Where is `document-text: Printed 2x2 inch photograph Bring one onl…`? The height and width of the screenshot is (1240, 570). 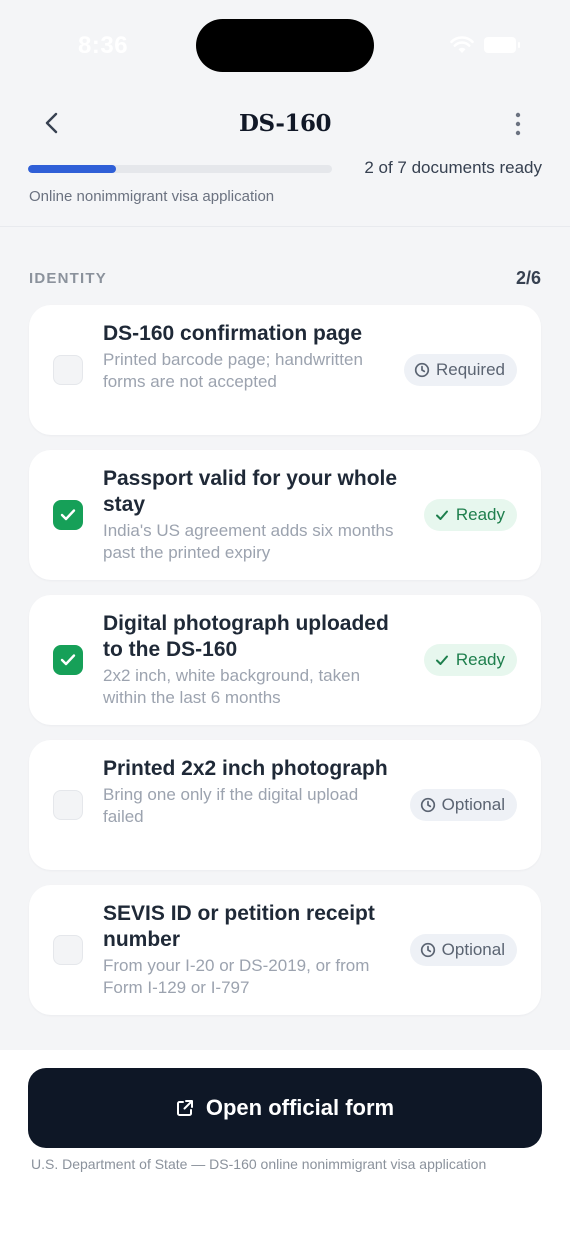 document-text: Printed 2x2 inch photograph Bring one onl… is located at coordinates (253, 792).